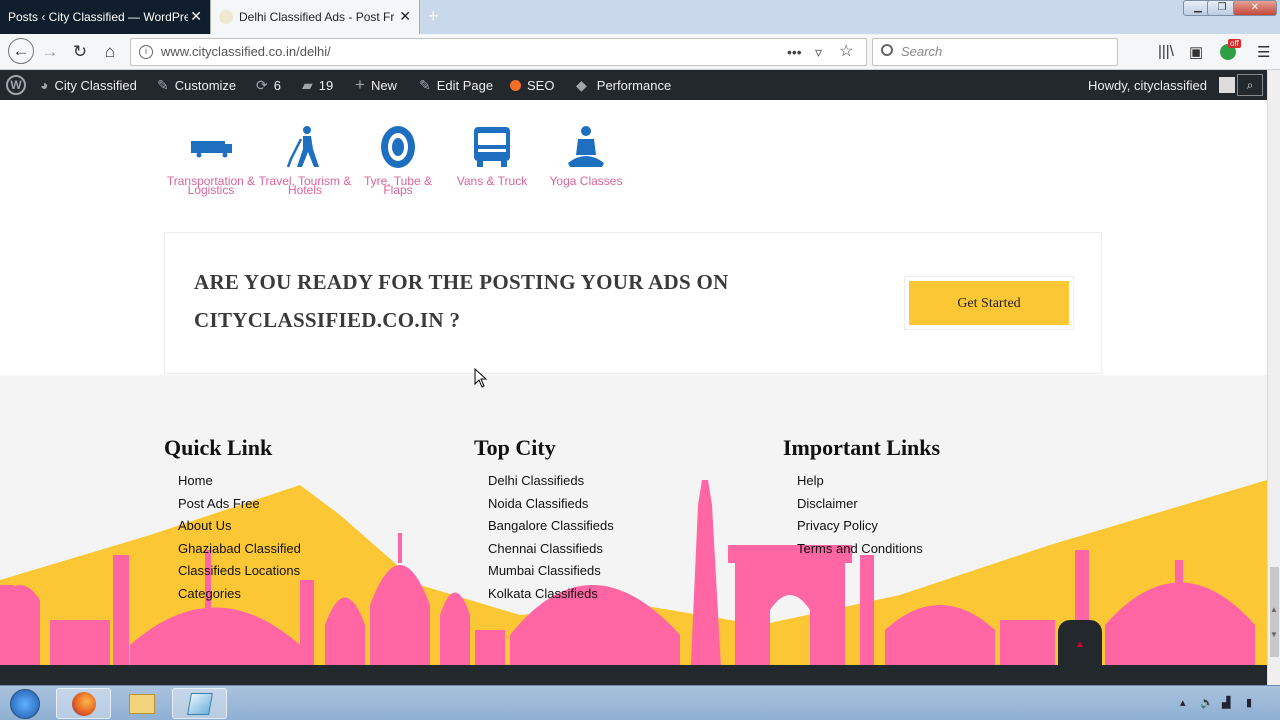 This screenshot has width=1280, height=720. What do you see at coordinates (1166, 51) in the screenshot?
I see `library-icon: |||\` at bounding box center [1166, 51].